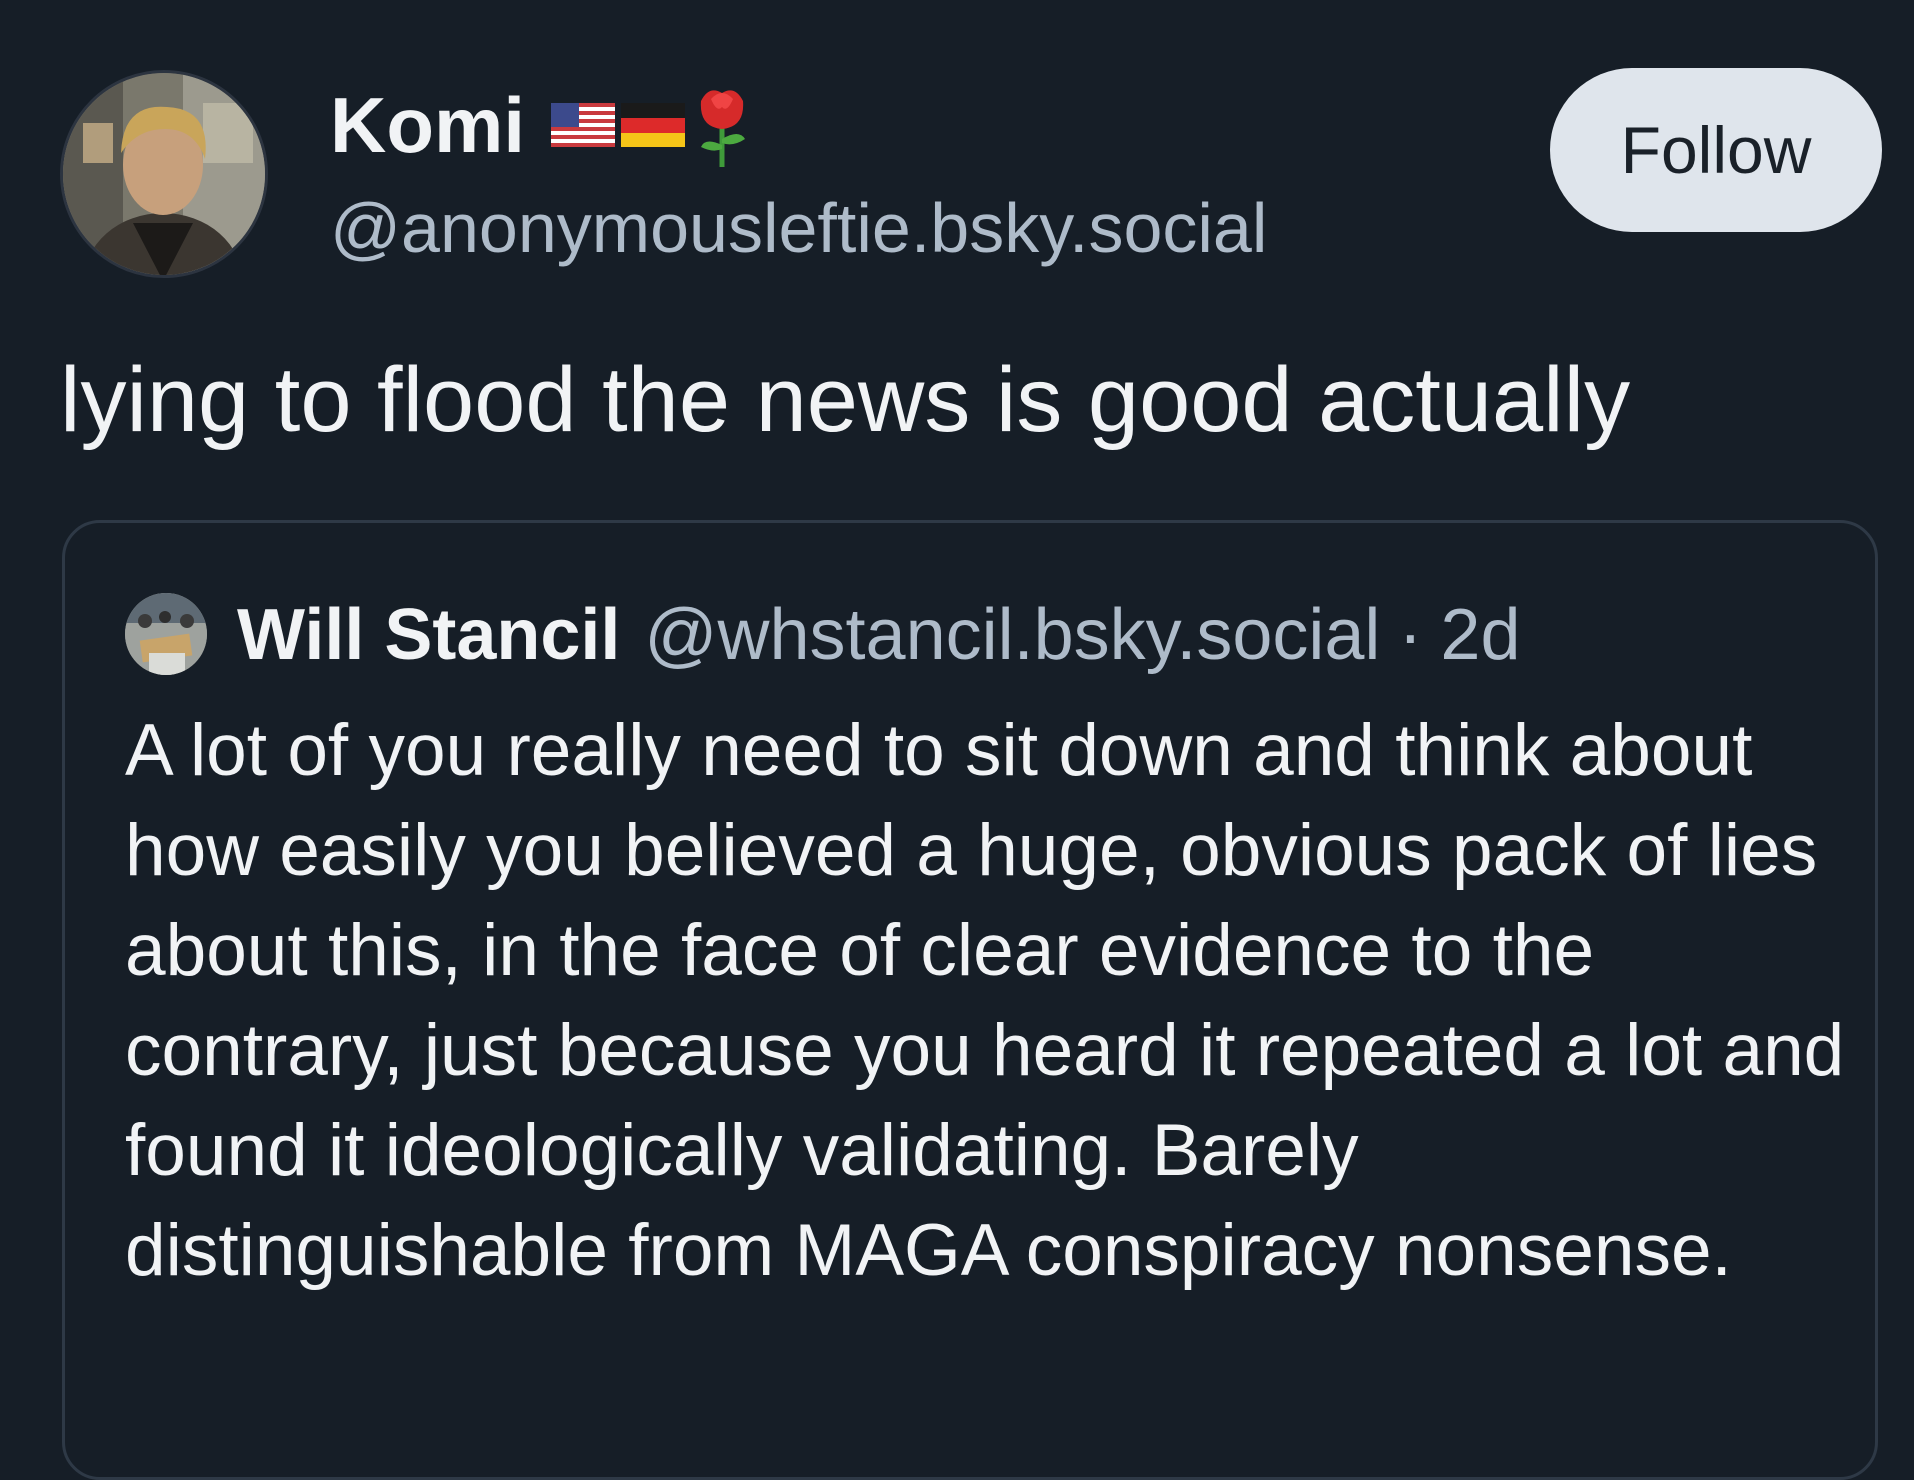 The height and width of the screenshot is (1480, 1914). I want to click on avatar-photo, so click(164, 174).